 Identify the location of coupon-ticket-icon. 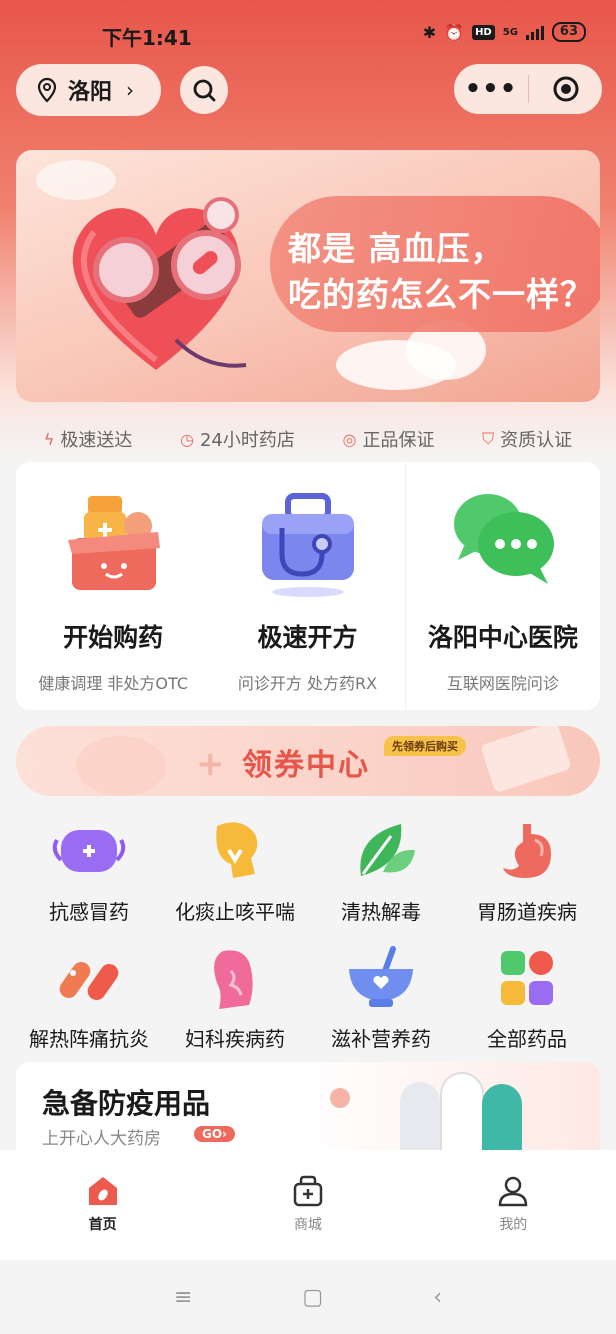
(526, 760).